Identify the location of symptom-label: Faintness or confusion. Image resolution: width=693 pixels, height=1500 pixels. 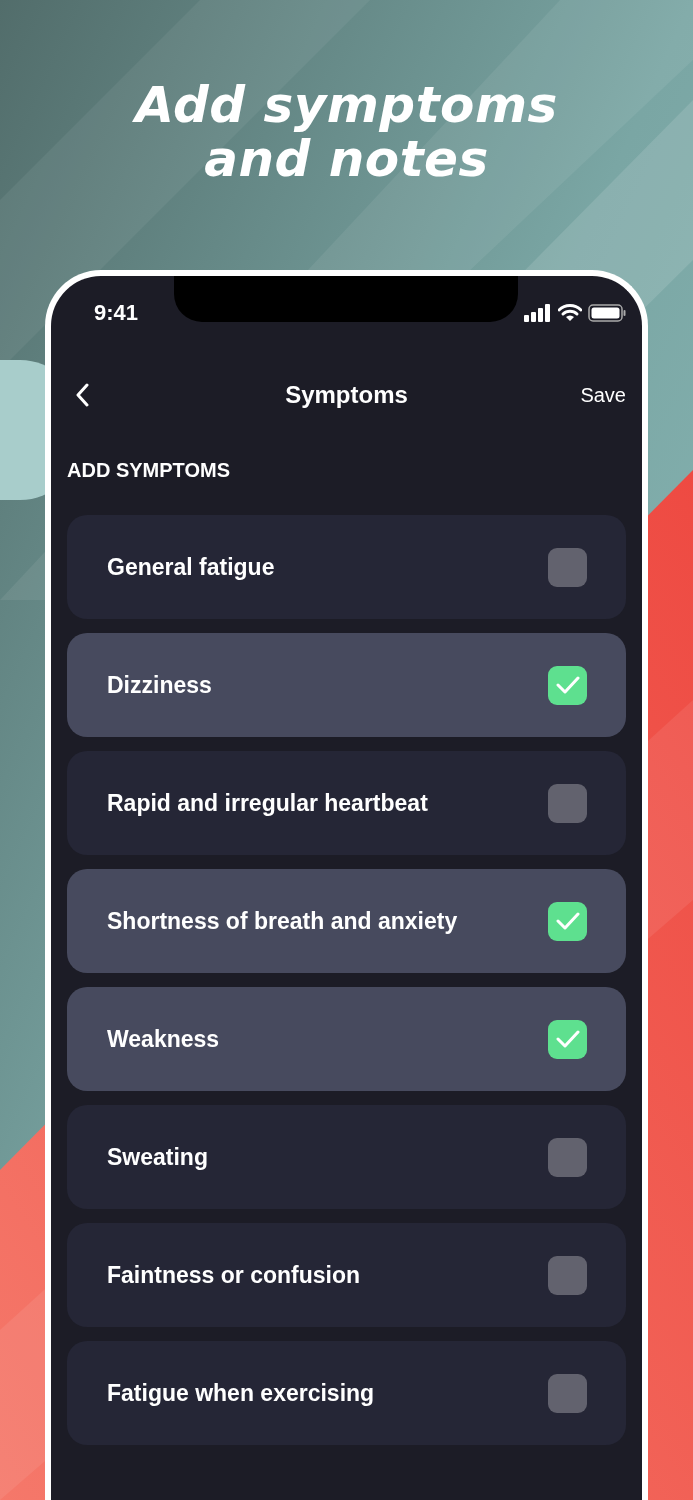
(234, 1275).